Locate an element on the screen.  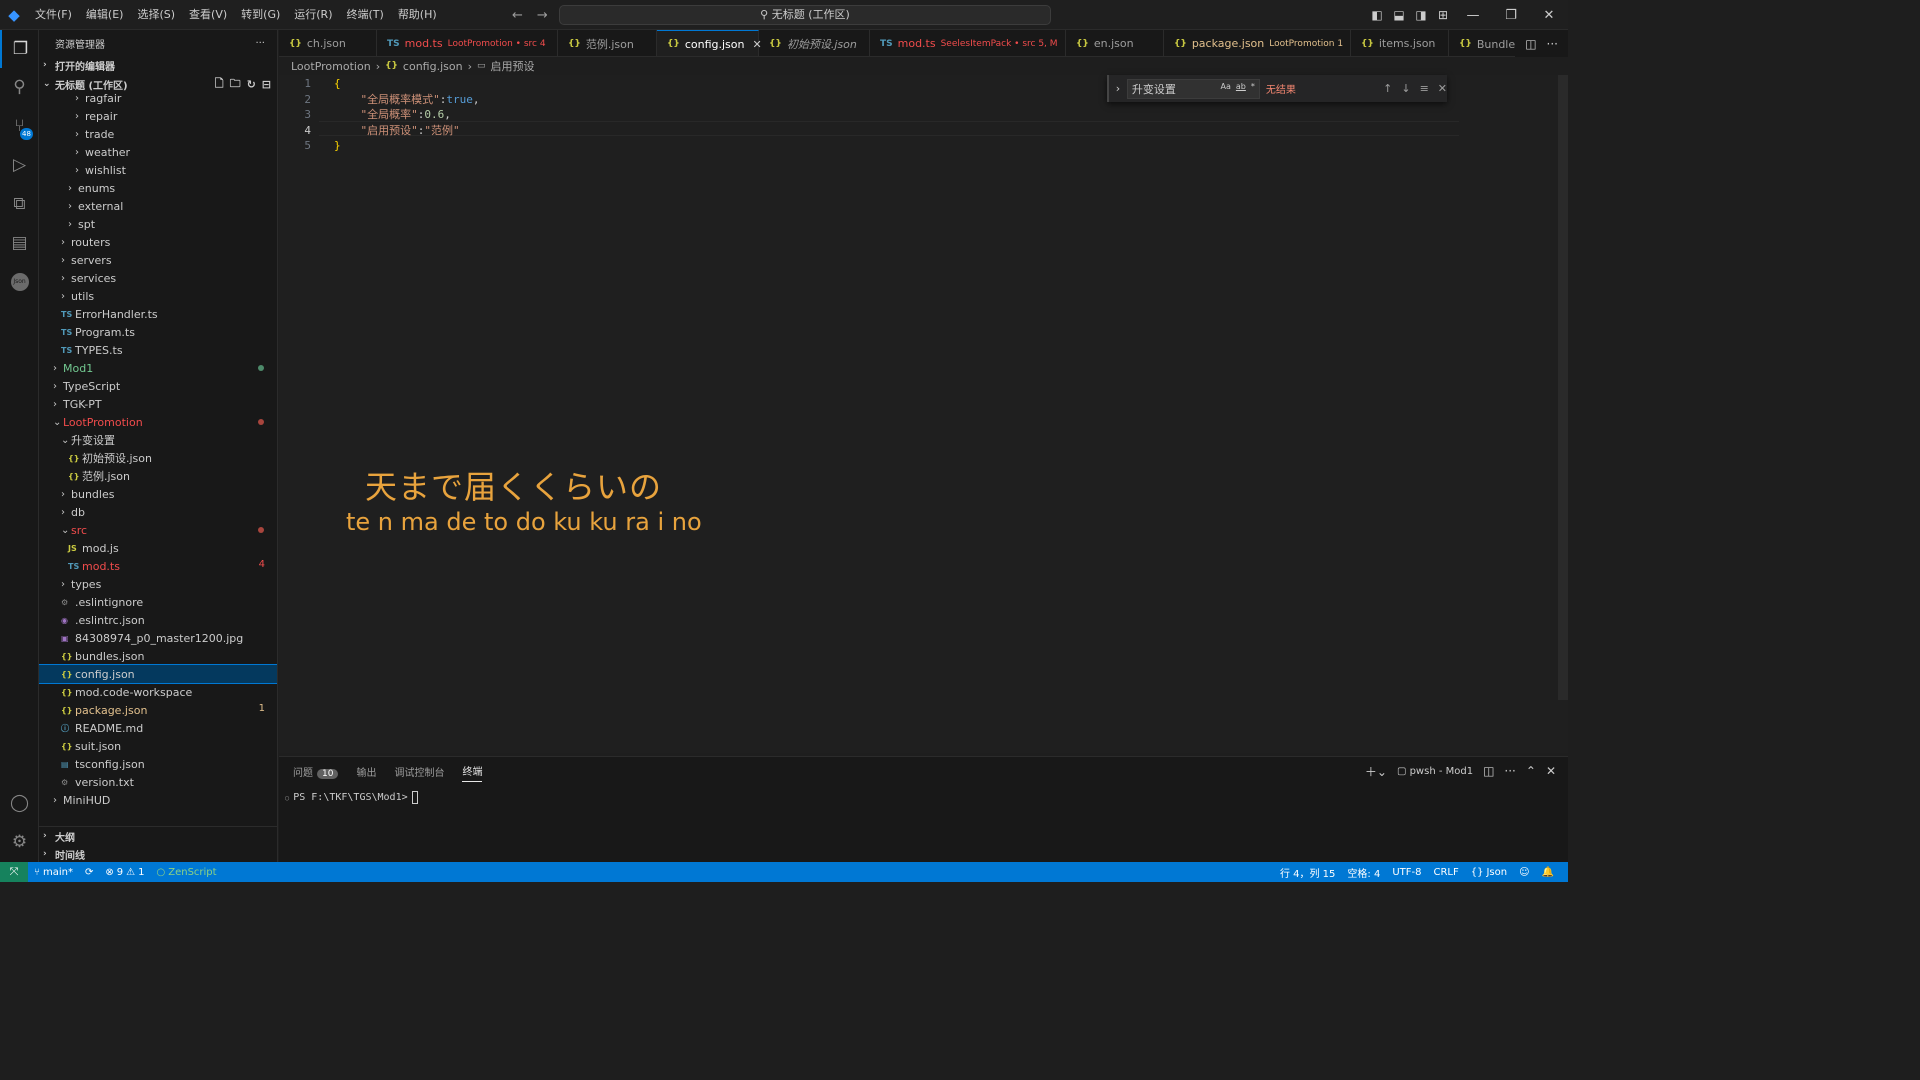
folder-item: › enums is located at coordinates (158, 188).